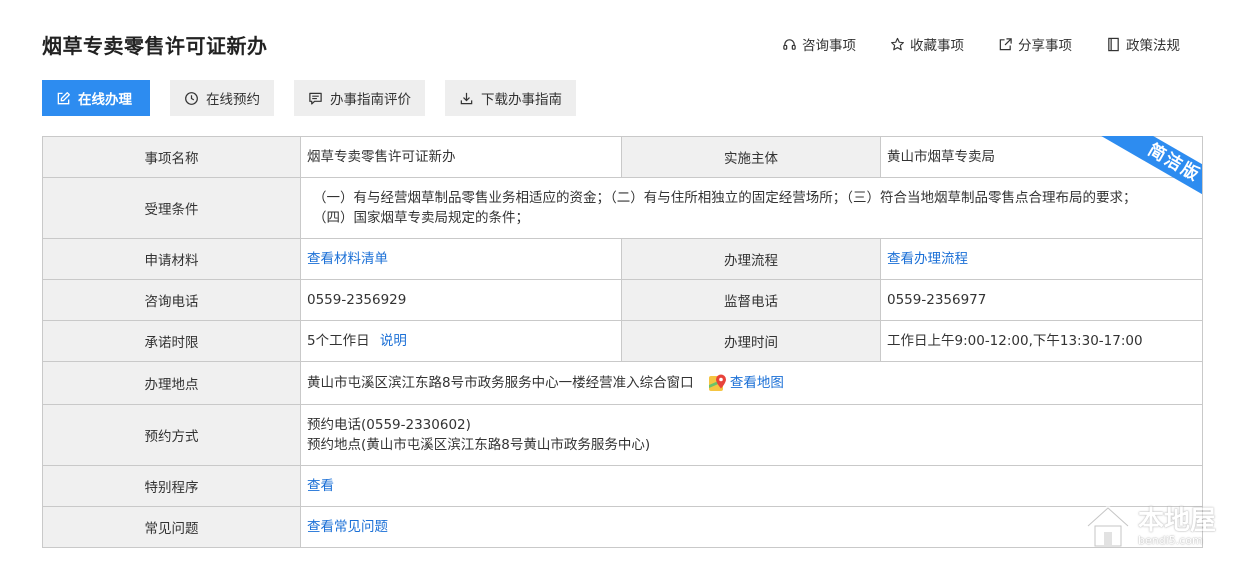 The height and width of the screenshot is (568, 1238). What do you see at coordinates (717, 382) in the screenshot?
I see `map-pin-icon` at bounding box center [717, 382].